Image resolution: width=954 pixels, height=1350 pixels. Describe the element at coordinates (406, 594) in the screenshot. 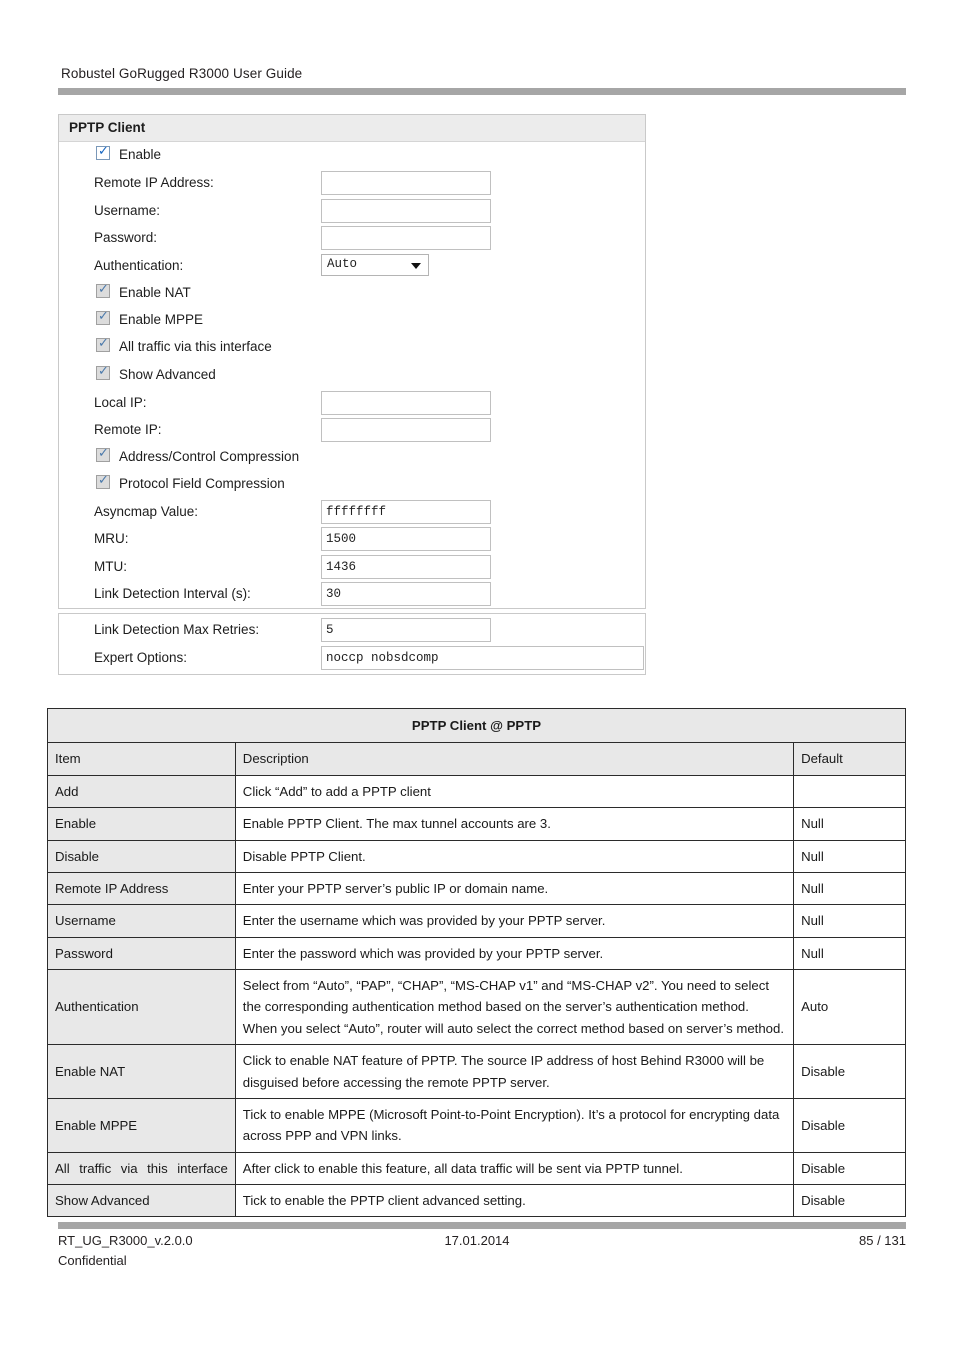

I see `link-detection-interval-input: 30` at that location.